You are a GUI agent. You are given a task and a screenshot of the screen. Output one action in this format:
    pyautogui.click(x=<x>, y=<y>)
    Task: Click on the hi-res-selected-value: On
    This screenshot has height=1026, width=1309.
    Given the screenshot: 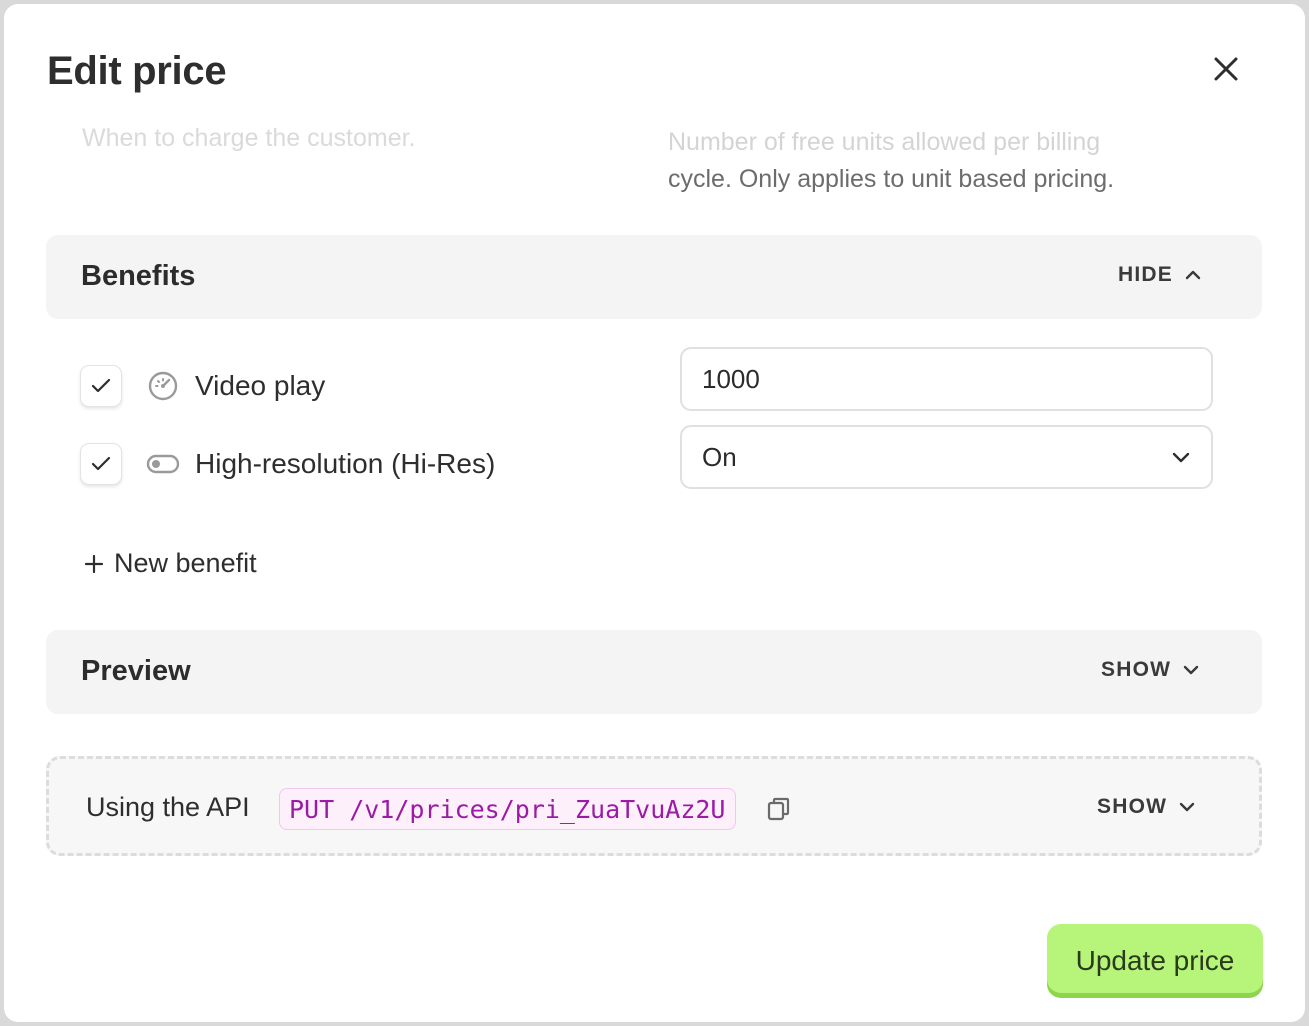 What is the action you would take?
    pyautogui.click(x=719, y=456)
    